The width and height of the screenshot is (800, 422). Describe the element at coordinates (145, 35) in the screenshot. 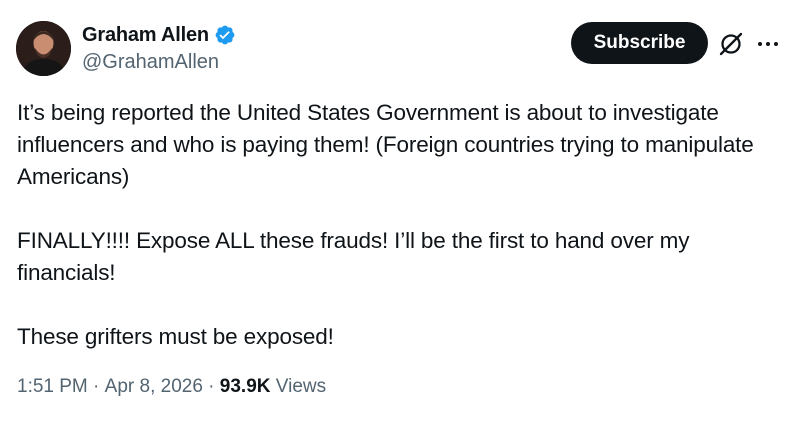

I see `author-display-name: Graham Allen` at that location.